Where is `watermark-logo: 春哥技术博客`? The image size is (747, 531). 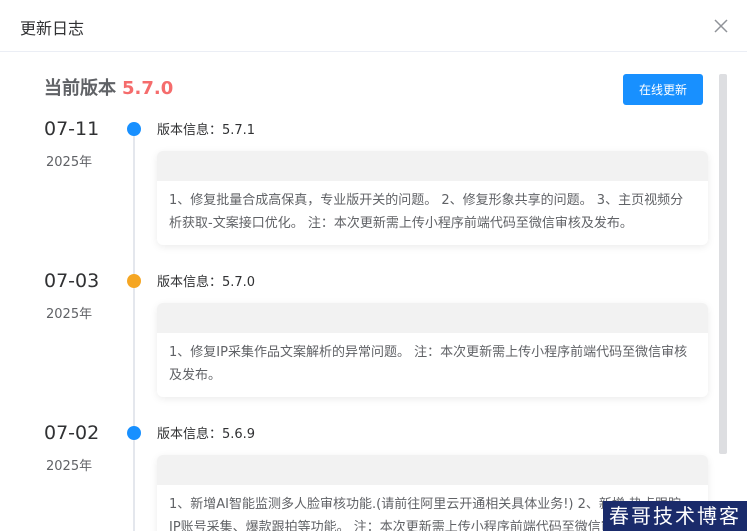 watermark-logo: 春哥技术博客 is located at coordinates (675, 516).